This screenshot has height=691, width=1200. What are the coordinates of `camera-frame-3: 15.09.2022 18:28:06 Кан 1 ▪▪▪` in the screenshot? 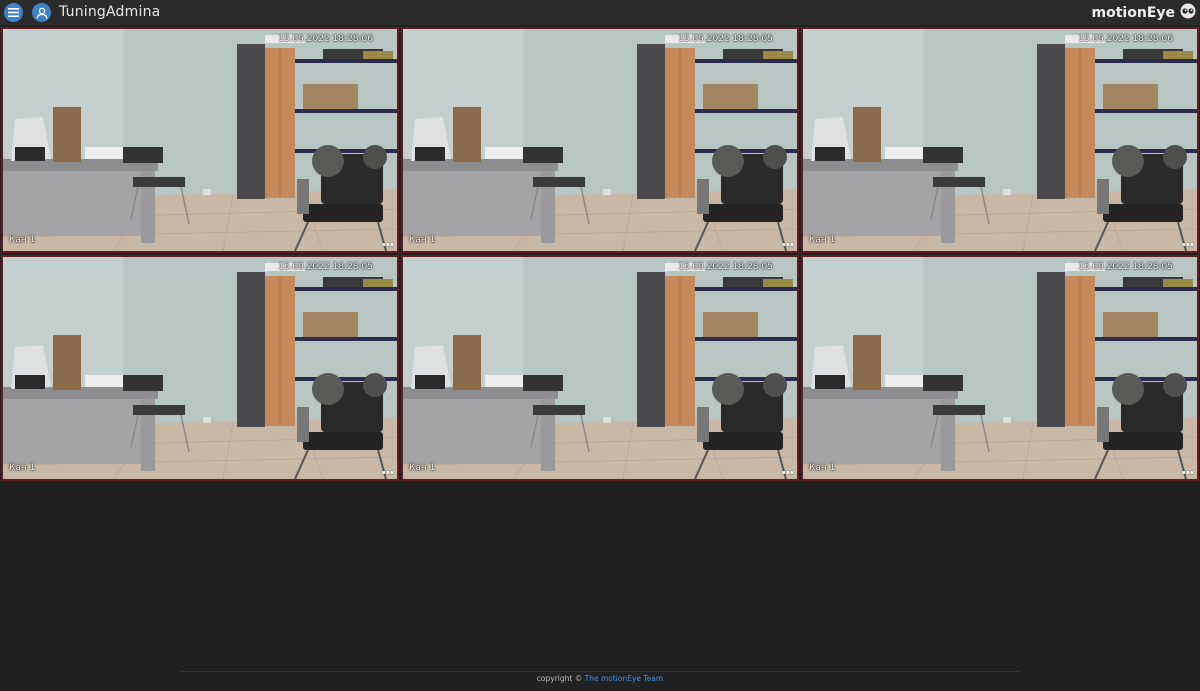 It's located at (1000, 140).